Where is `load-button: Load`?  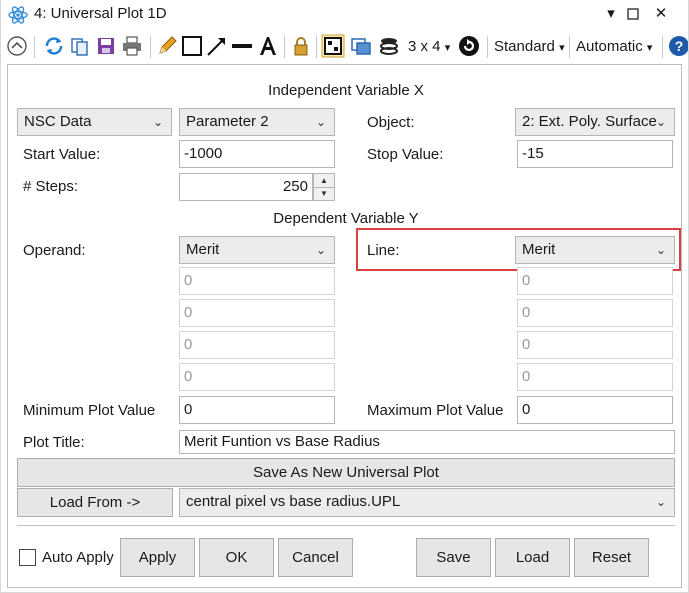 load-button: Load is located at coordinates (532, 557).